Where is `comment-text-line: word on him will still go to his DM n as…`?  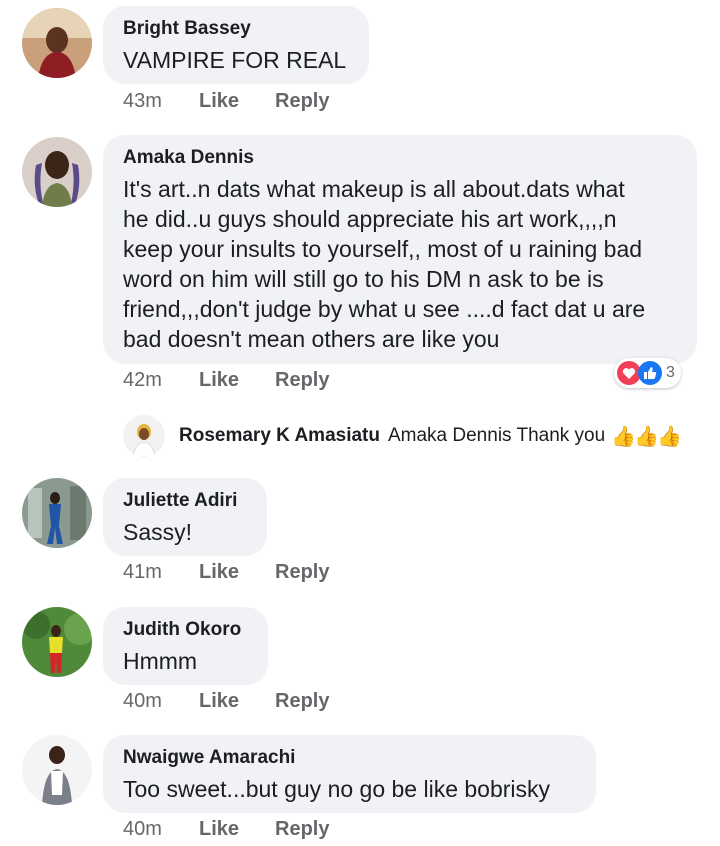 comment-text-line: word on him will still go to his DM n as… is located at coordinates (363, 279).